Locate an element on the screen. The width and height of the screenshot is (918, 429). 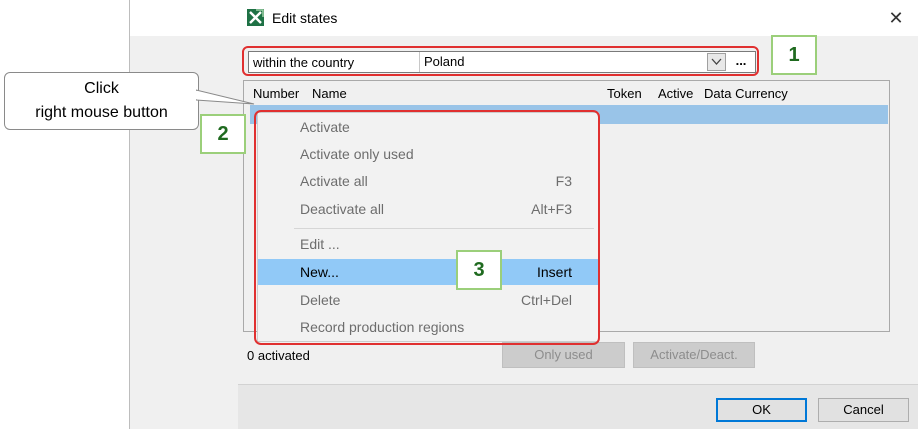
callout-line-1: Click is located at coordinates (101, 88).